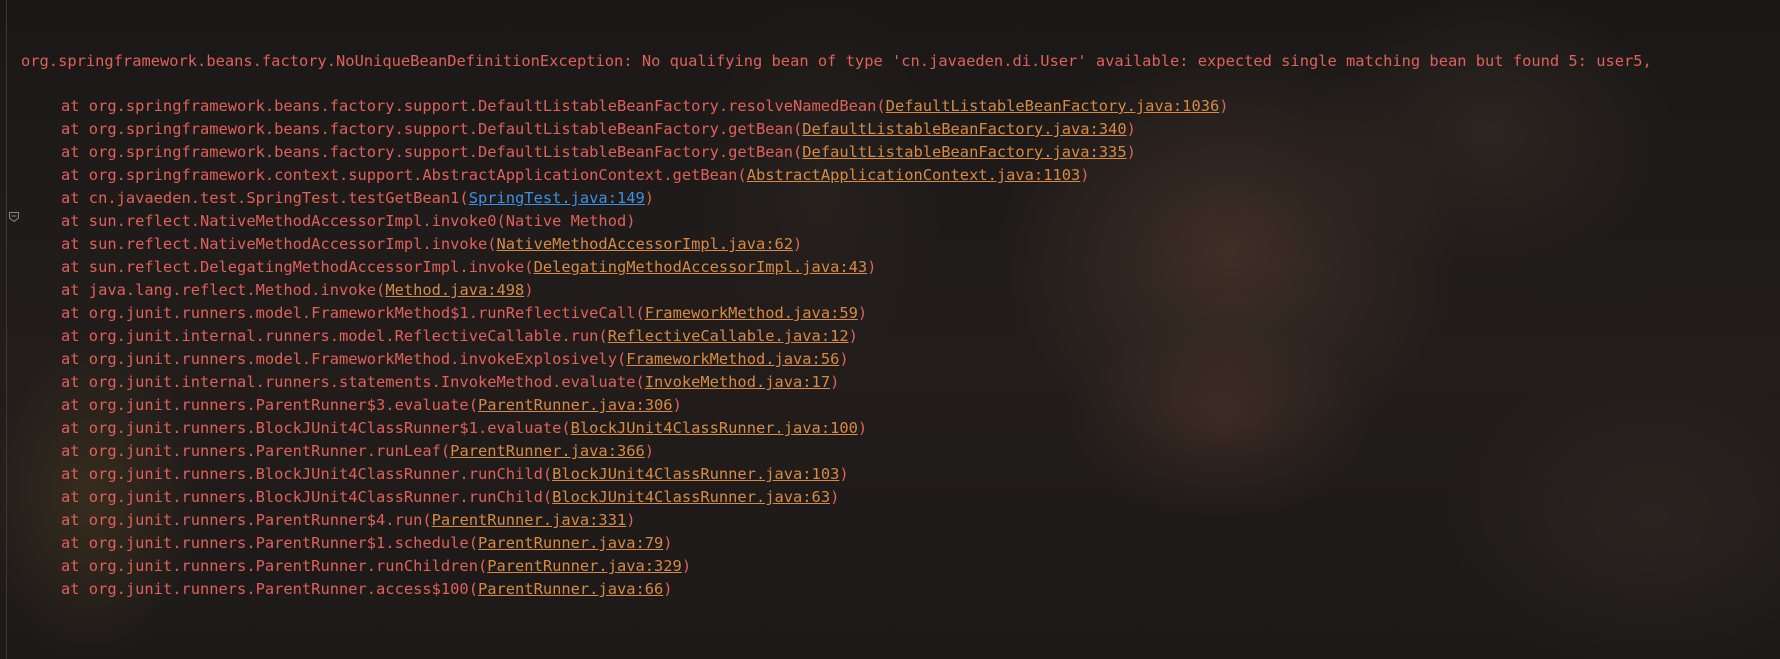 The image size is (1780, 659). What do you see at coordinates (728, 336) in the screenshot?
I see `source-link: ReflectiveCallable.java:12` at bounding box center [728, 336].